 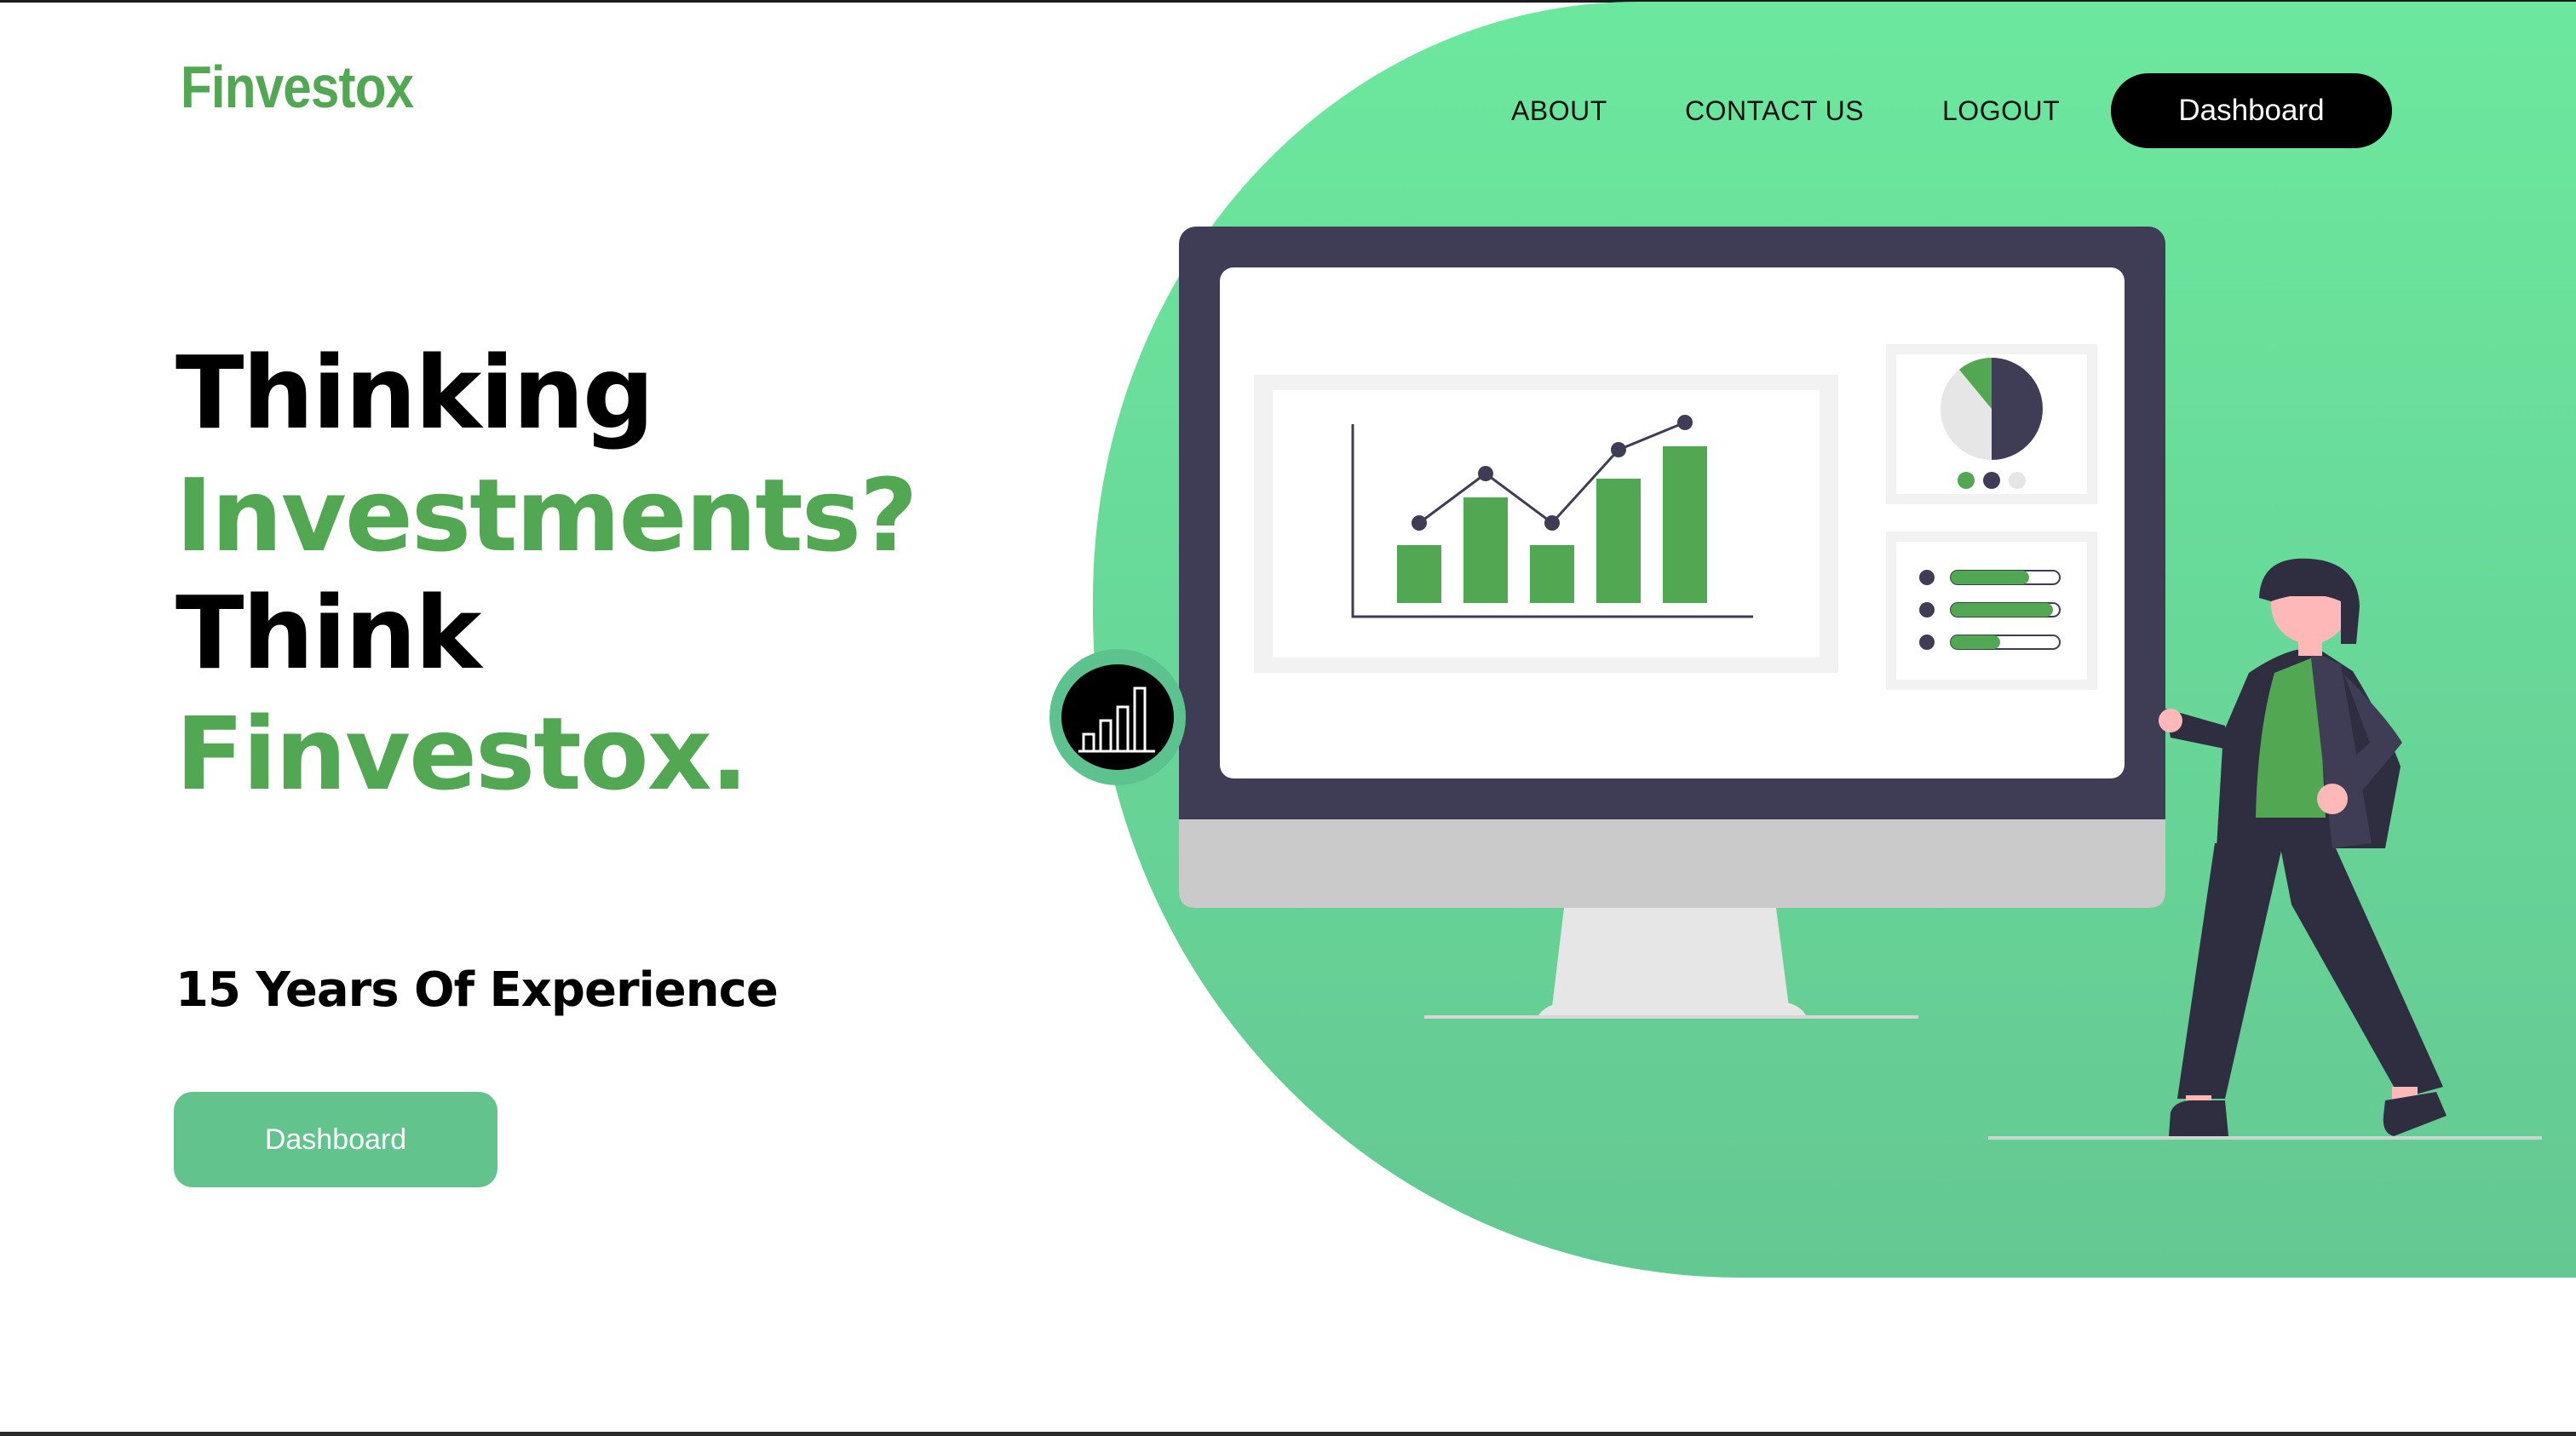 What do you see at coordinates (1118, 717) in the screenshot?
I see `bar-chart-icon` at bounding box center [1118, 717].